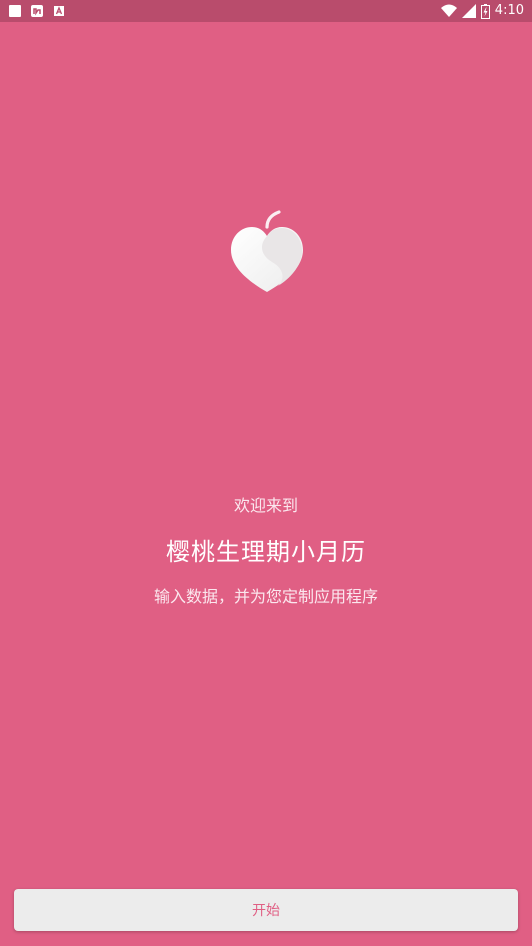 The height and width of the screenshot is (946, 532). I want to click on status-bar: 4:10, so click(266, 11).